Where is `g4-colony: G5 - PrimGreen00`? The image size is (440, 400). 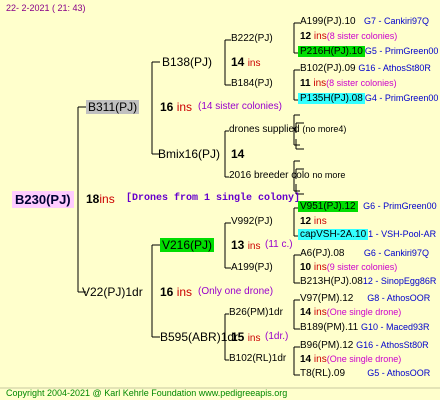
g4-colony: G5 - PrimGreen00 is located at coordinates (401, 51).